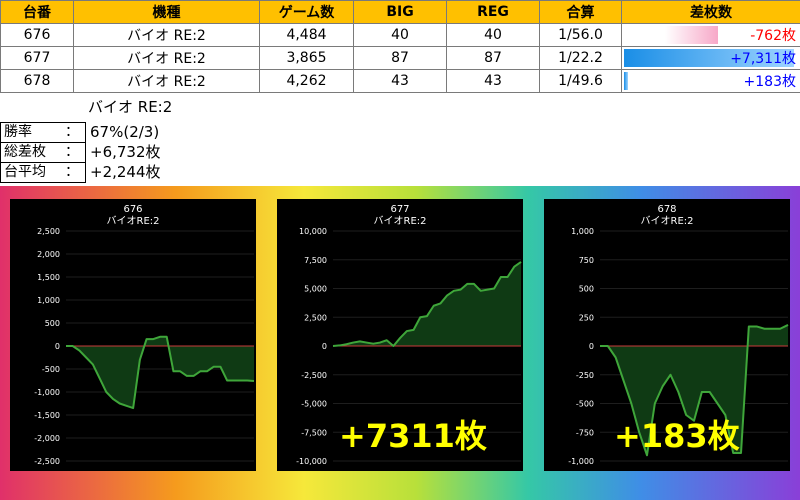 The height and width of the screenshot is (500, 800). Describe the element at coordinates (710, 81) in the screenshot. I see `cell-diff: +183枚` at that location.